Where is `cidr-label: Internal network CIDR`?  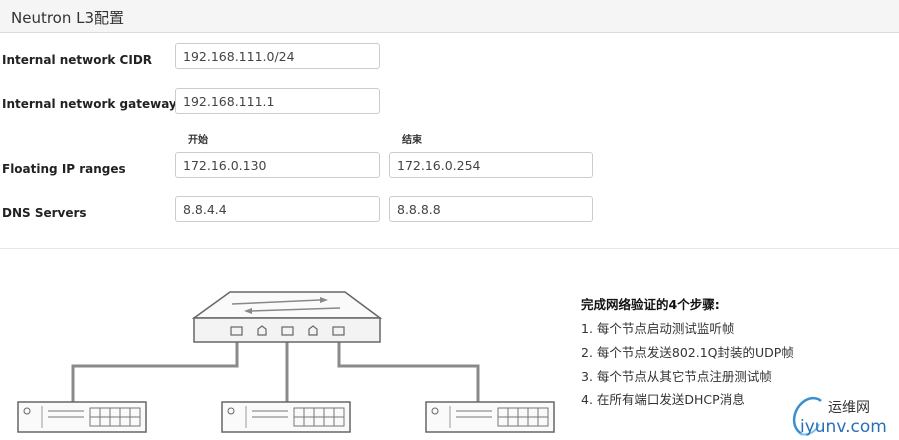
cidr-label: Internal network CIDR is located at coordinates (77, 60).